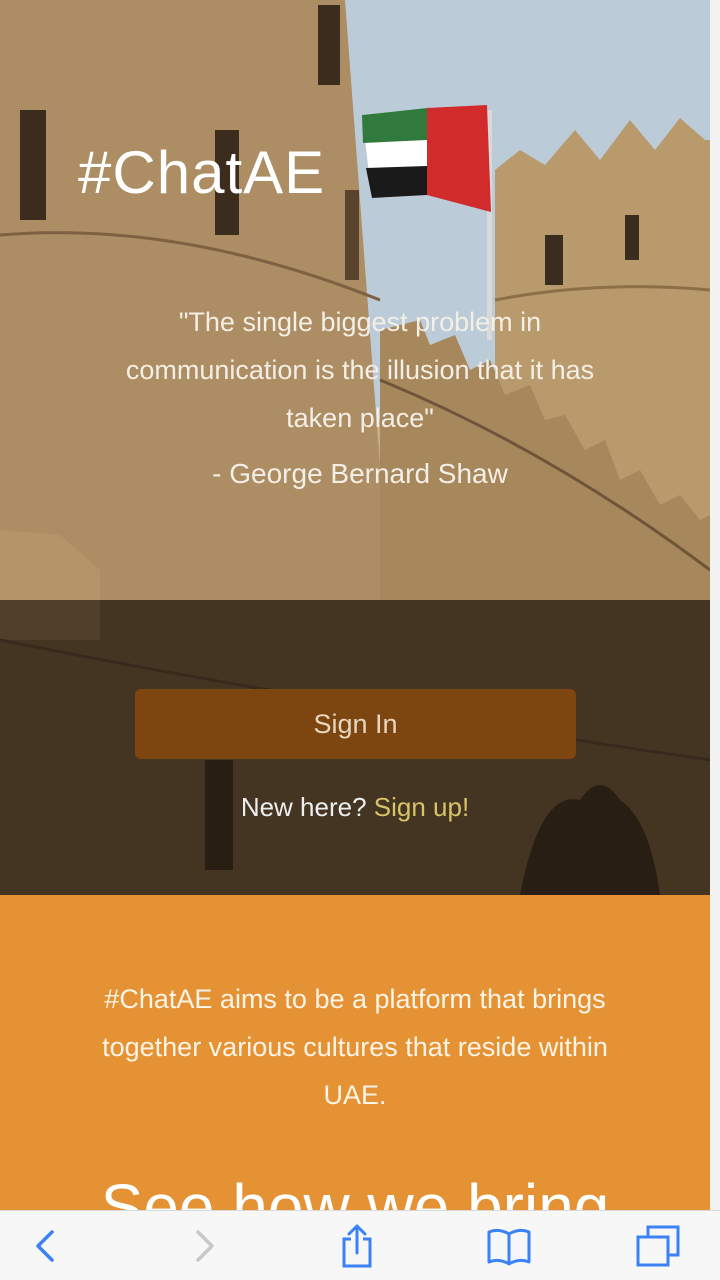 This screenshot has height=1280, width=720. What do you see at coordinates (658, 1246) in the screenshot?
I see `tabs-icon` at bounding box center [658, 1246].